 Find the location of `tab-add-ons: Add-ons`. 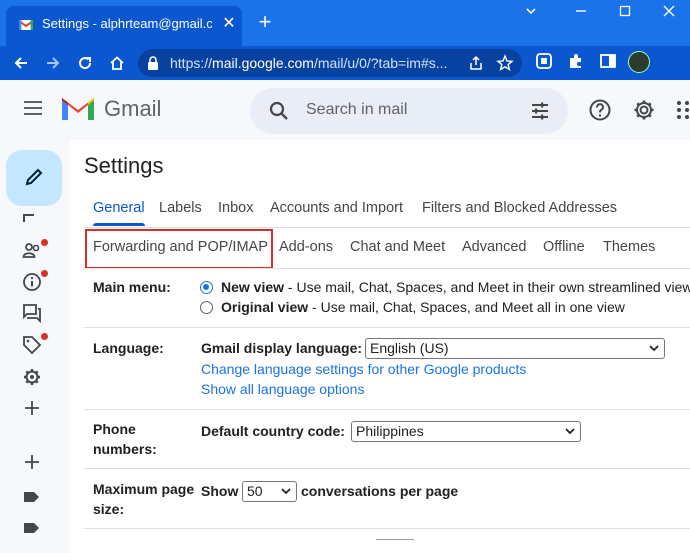

tab-add-ons: Add-ons is located at coordinates (306, 247).